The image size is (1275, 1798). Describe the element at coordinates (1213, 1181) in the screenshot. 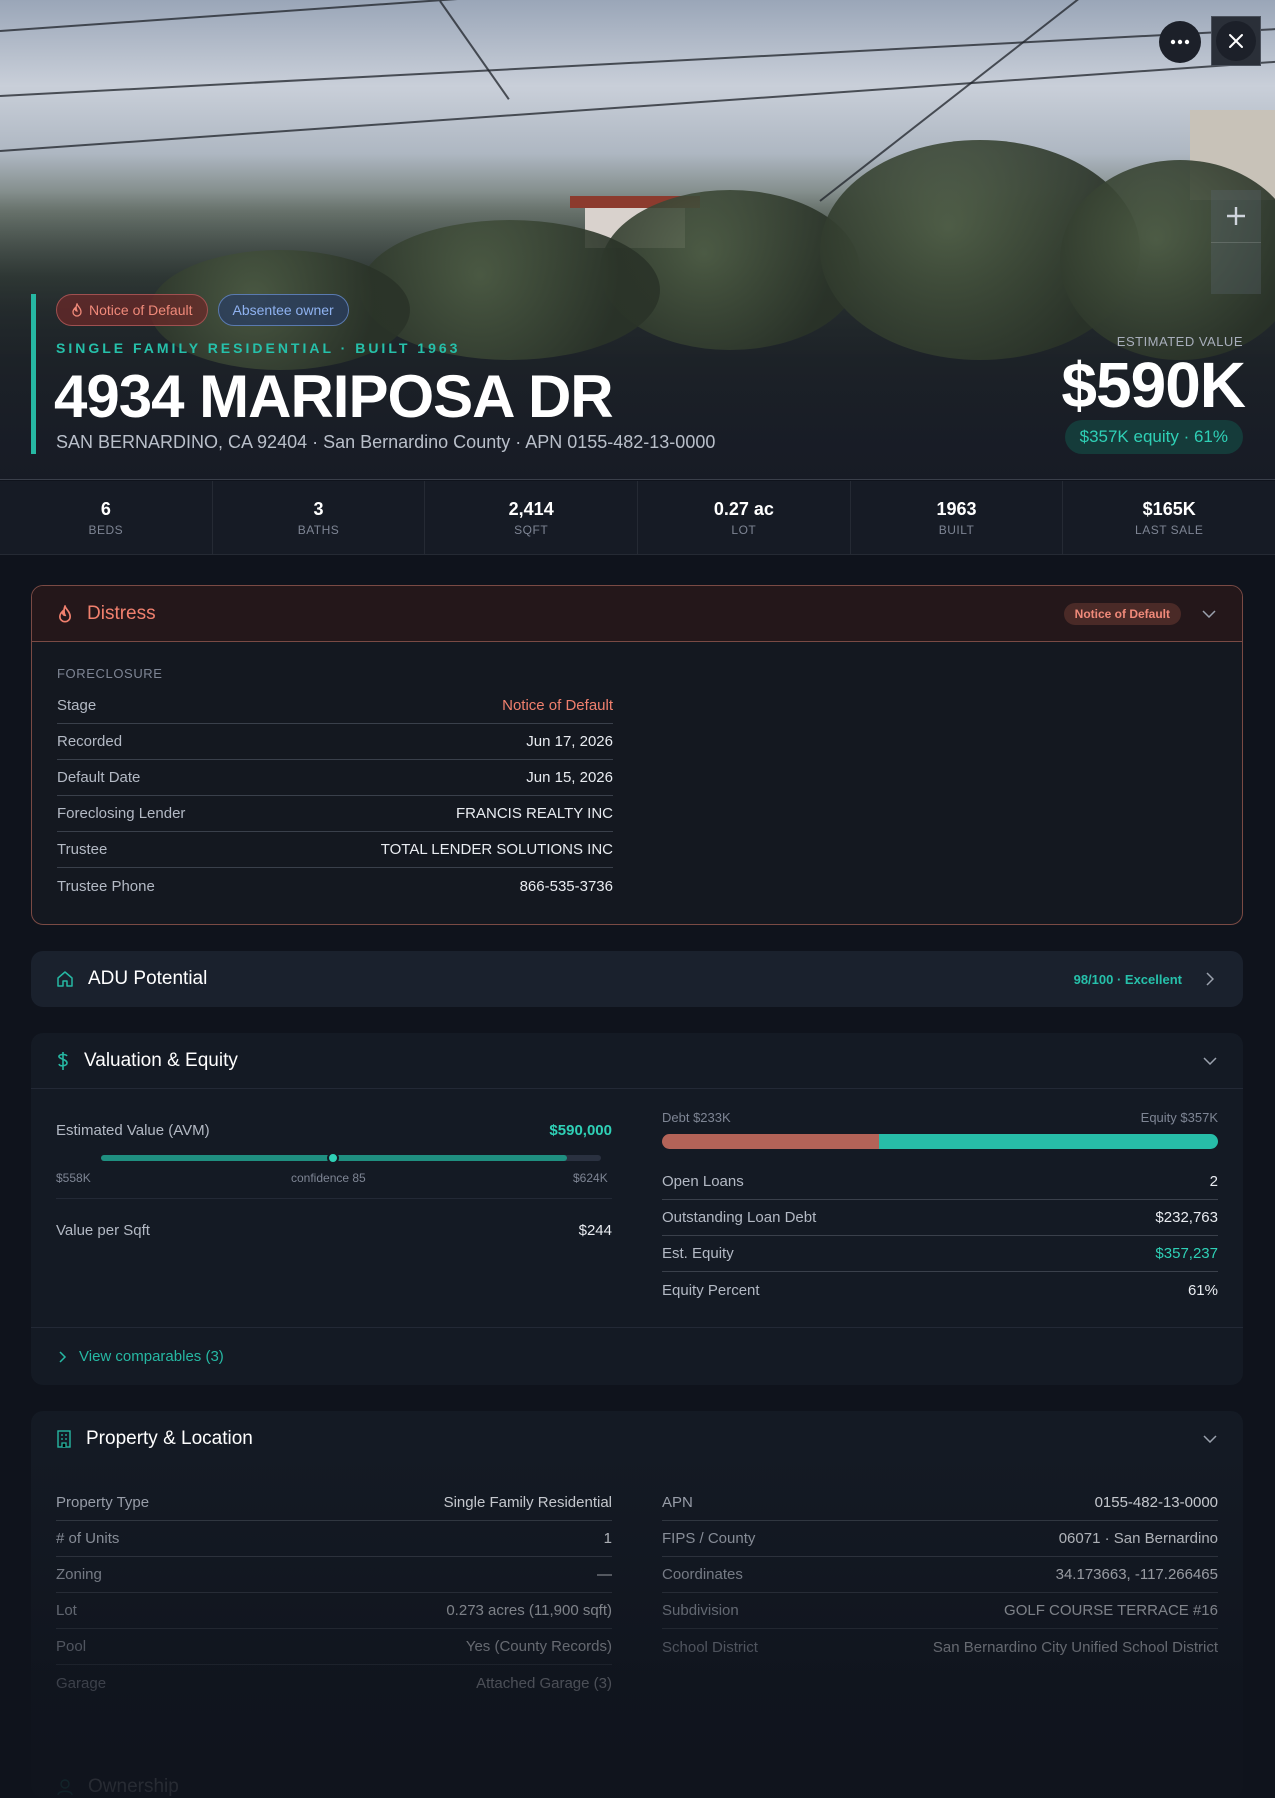

I see `row-value: 2` at that location.